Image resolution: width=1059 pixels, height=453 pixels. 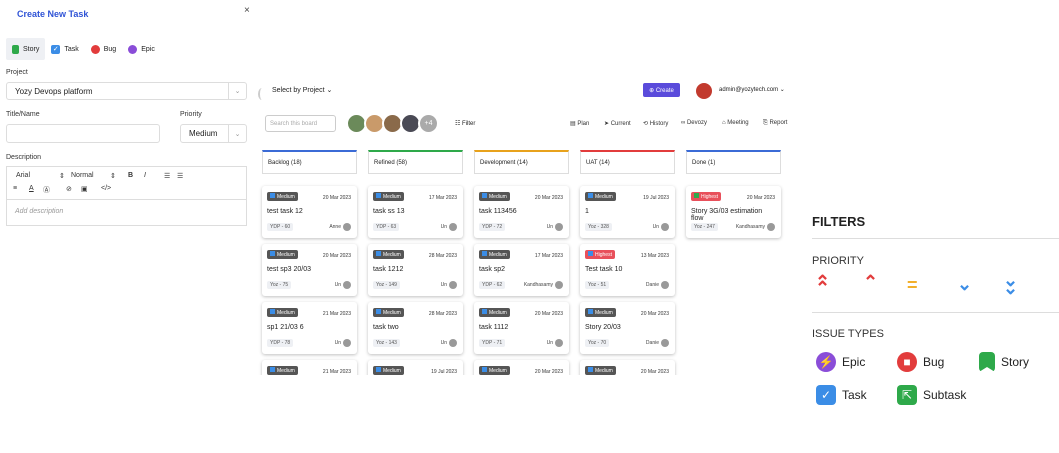 I want to click on task-card: Medium 17 Mar 2023 task ss 13 YDP - 63 Un, so click(x=415, y=212).